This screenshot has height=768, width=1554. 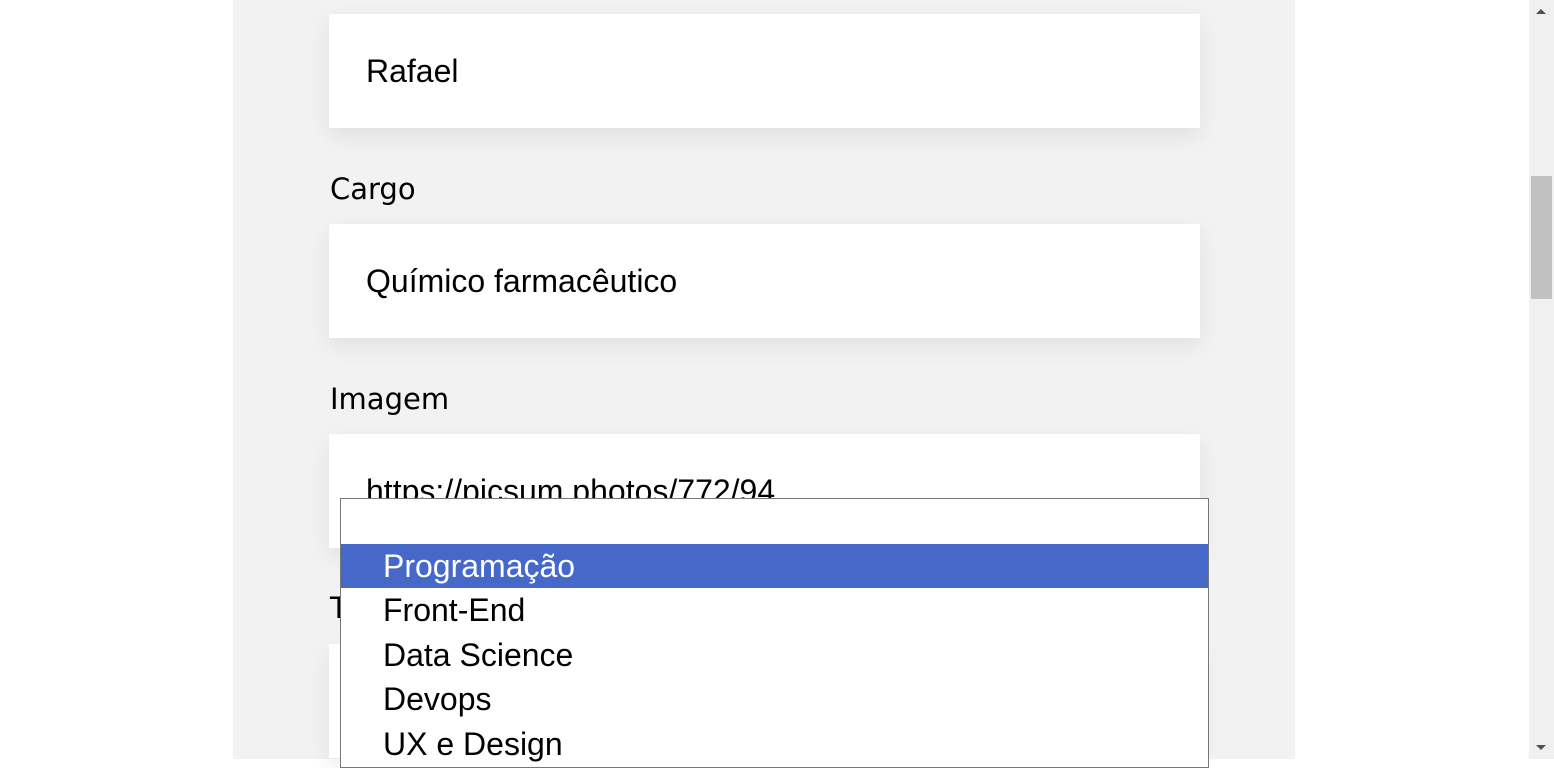 What do you see at coordinates (764, 71) in the screenshot?
I see `name-input: Rafael` at bounding box center [764, 71].